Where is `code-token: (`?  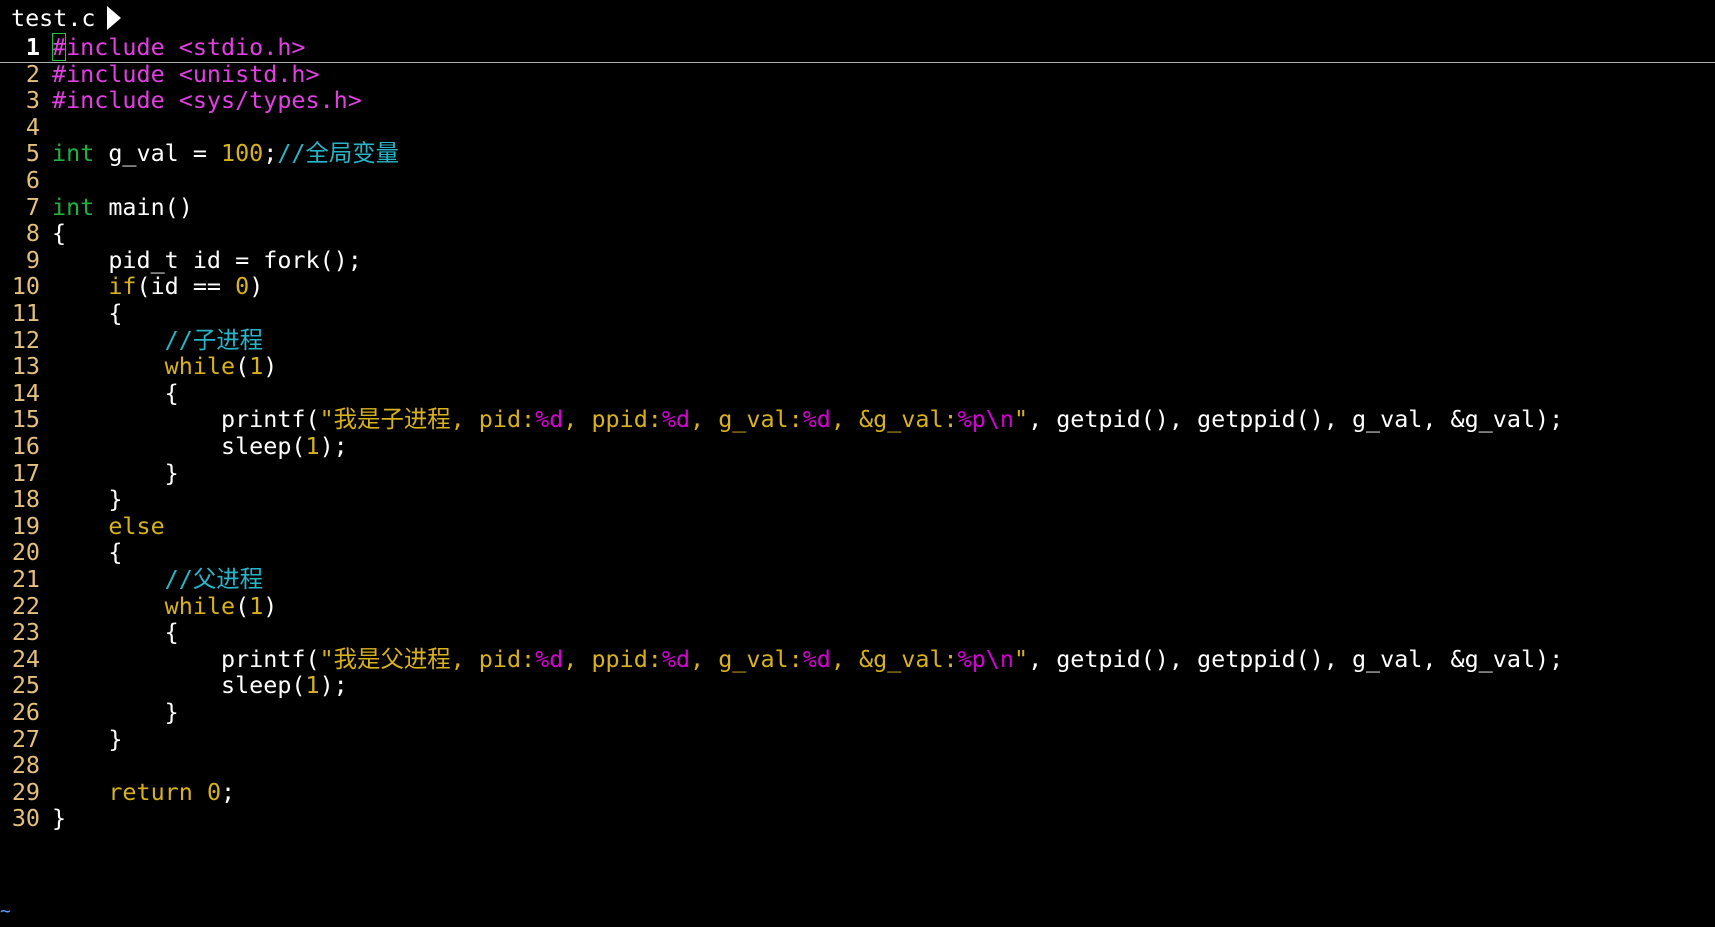
code-token: ( is located at coordinates (242, 605).